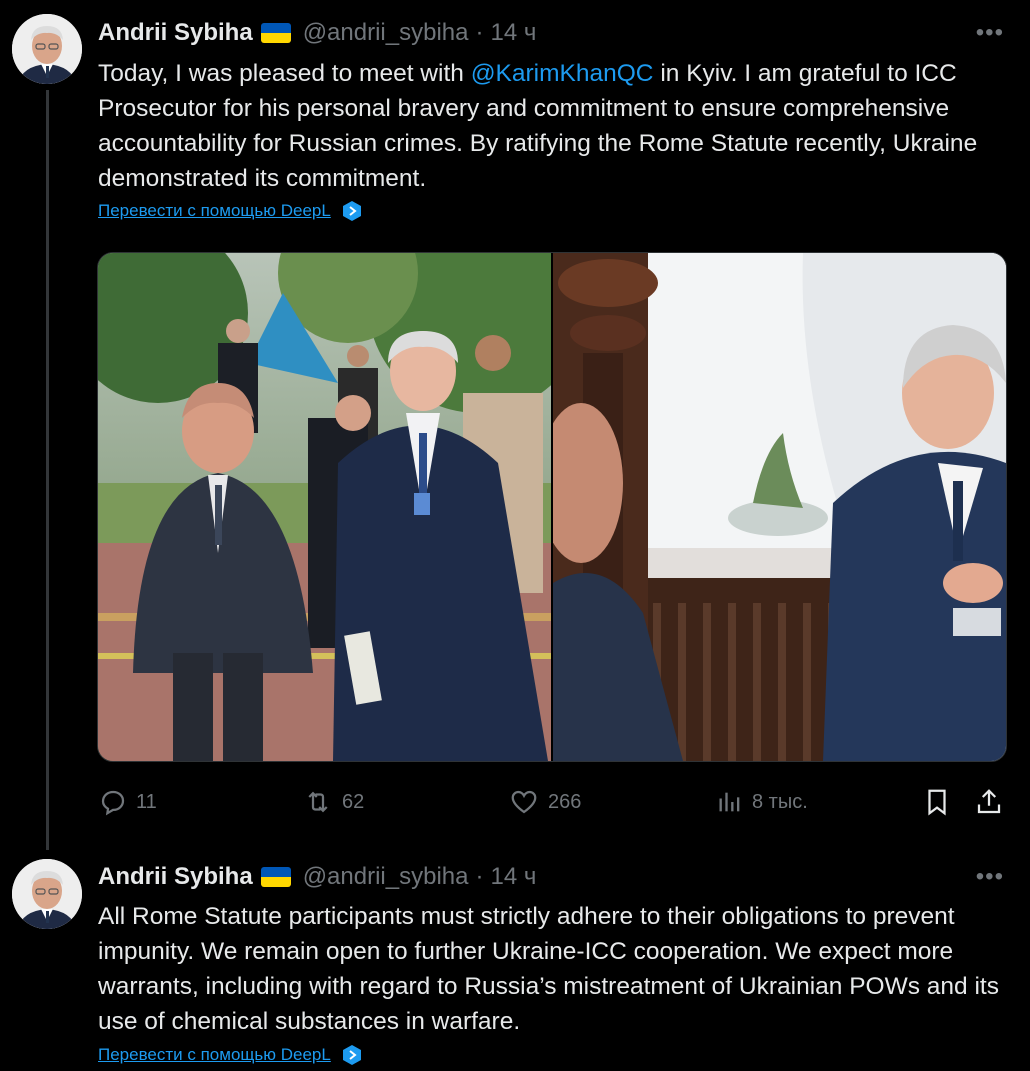 This screenshot has width=1030, height=1071. What do you see at coordinates (780, 801) in the screenshot?
I see `views-count: 8 тыс.` at bounding box center [780, 801].